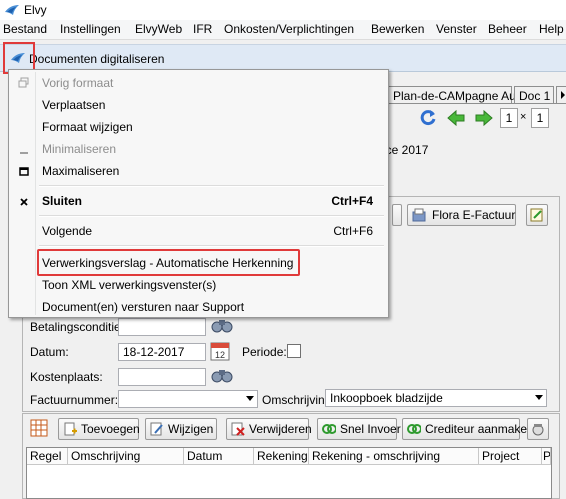  I want to click on menu-item-verplaatsen: Verplaatsen, so click(198, 105).